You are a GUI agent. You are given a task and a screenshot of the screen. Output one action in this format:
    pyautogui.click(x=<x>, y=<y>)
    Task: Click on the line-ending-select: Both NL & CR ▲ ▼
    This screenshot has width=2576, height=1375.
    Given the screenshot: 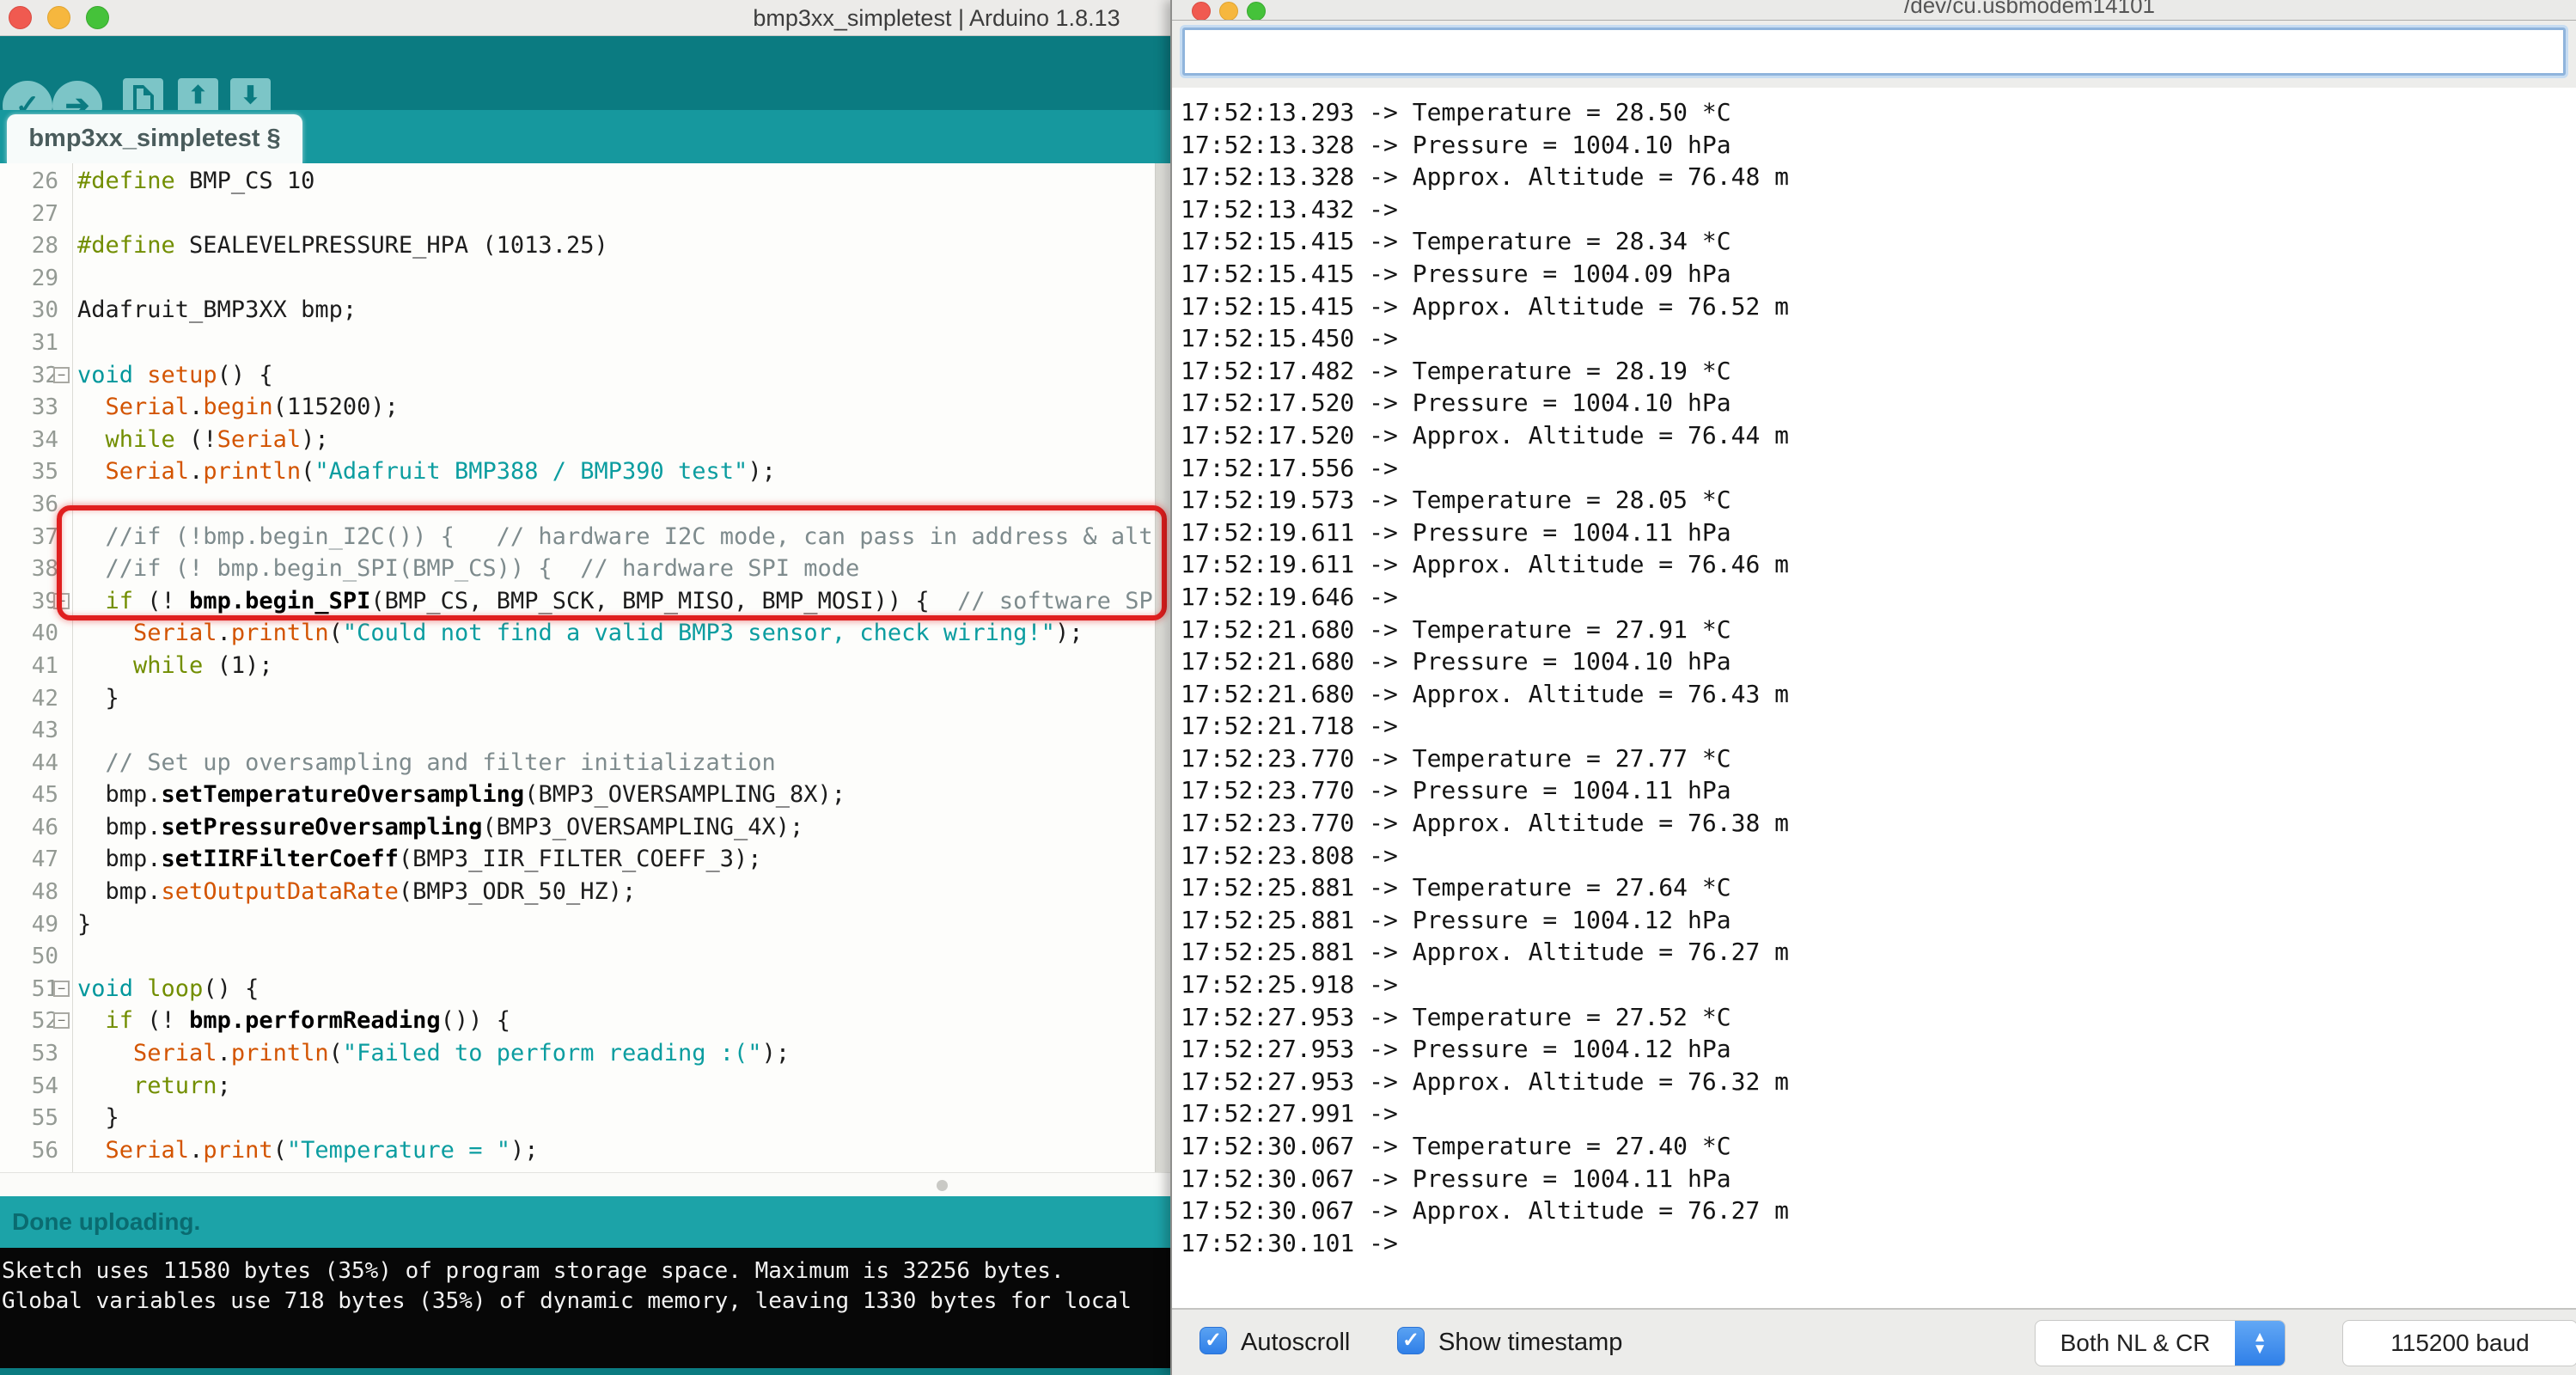 What is the action you would take?
    pyautogui.click(x=2160, y=1343)
    